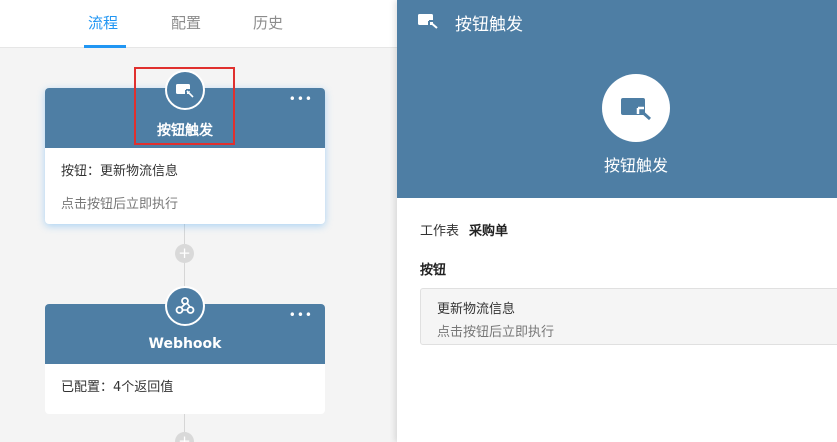  What do you see at coordinates (433, 270) in the screenshot?
I see `button-section-label: 按钮` at bounding box center [433, 270].